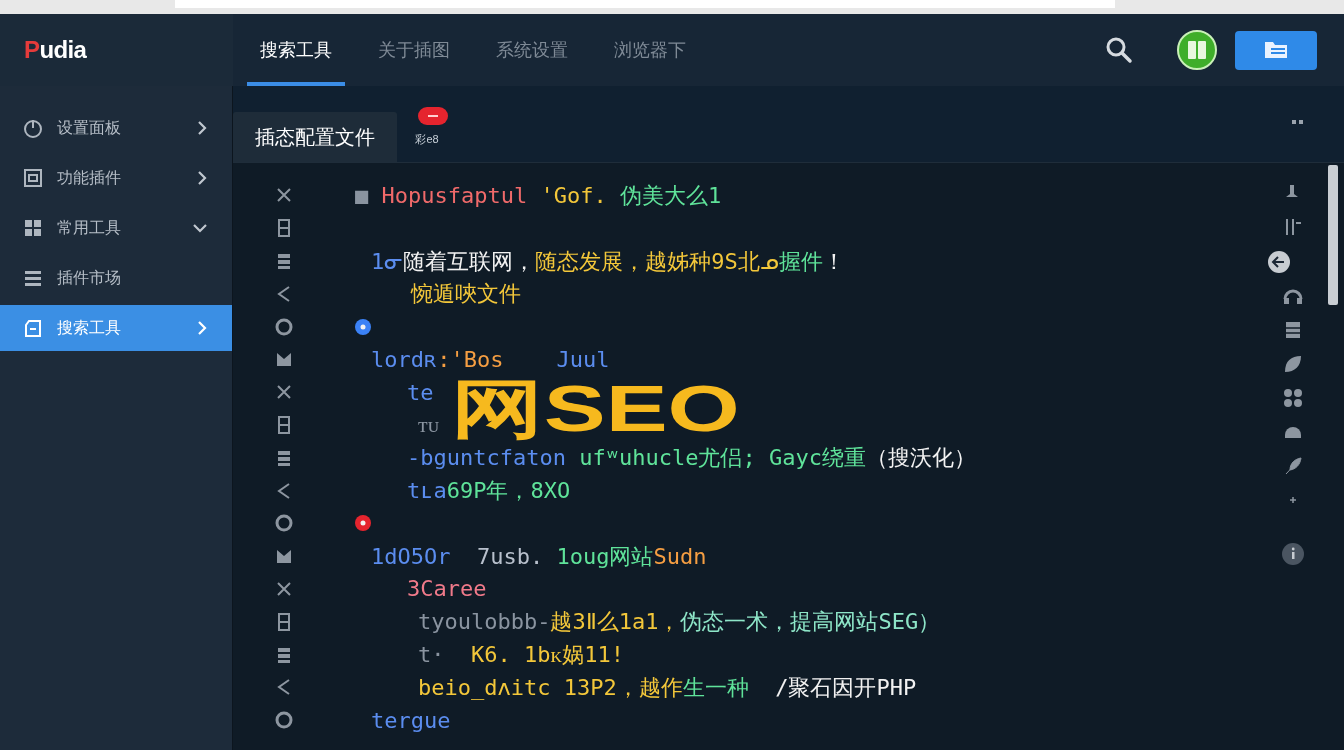 This screenshot has width=1344, height=750. Describe the element at coordinates (484, 622) in the screenshot. I see `code-token: tyoulobbb-` at that location.